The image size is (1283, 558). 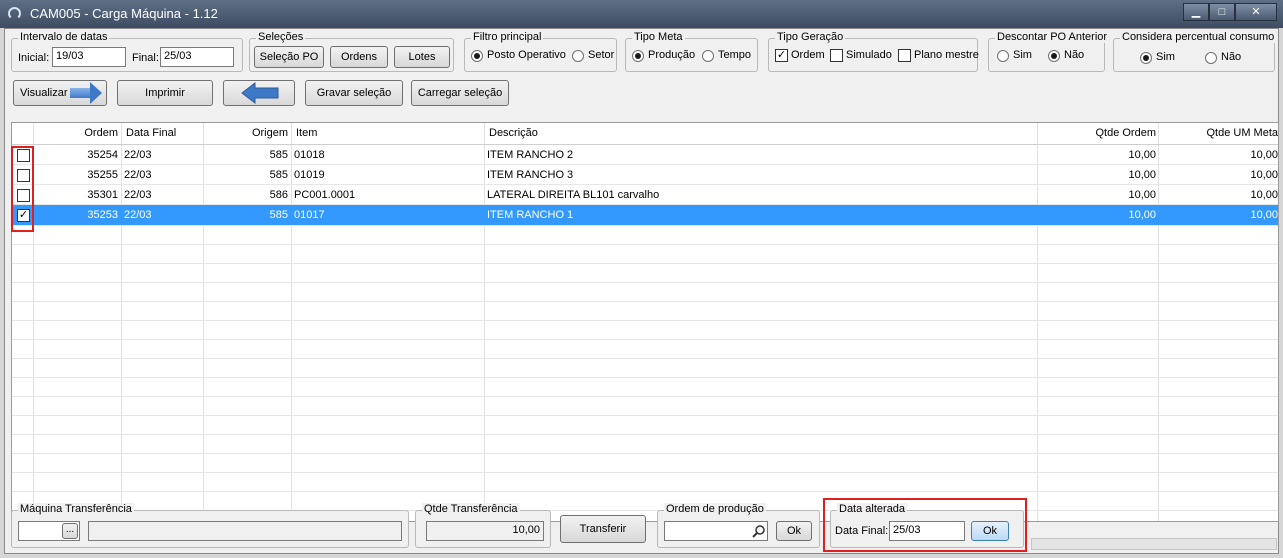 I want to click on final-date-input: 25/03, so click(x=197, y=57).